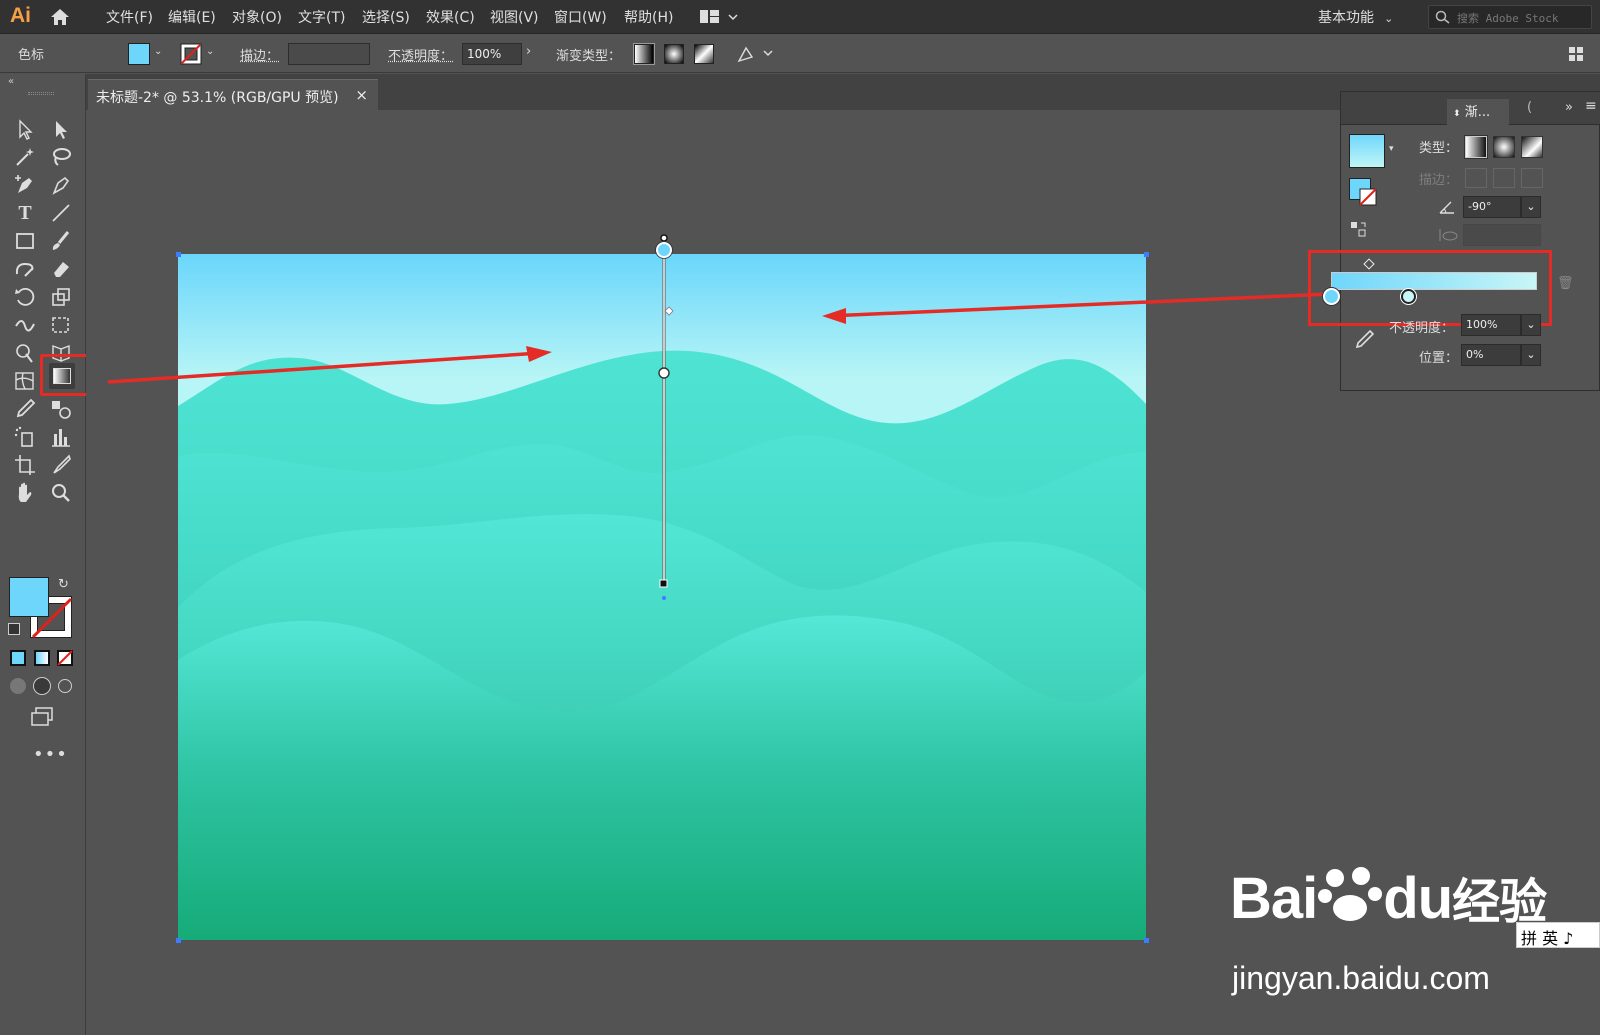 The width and height of the screenshot is (1600, 1035). I want to click on workspace-switcher: 基本功能 ⌄, so click(1363, 17).